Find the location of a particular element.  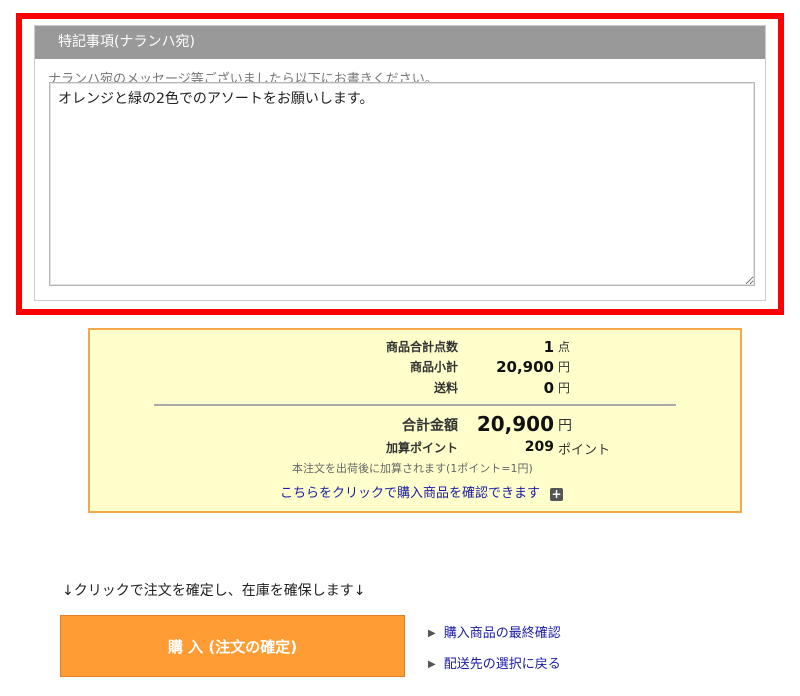

subtotal-unit: 円 is located at coordinates (564, 367).